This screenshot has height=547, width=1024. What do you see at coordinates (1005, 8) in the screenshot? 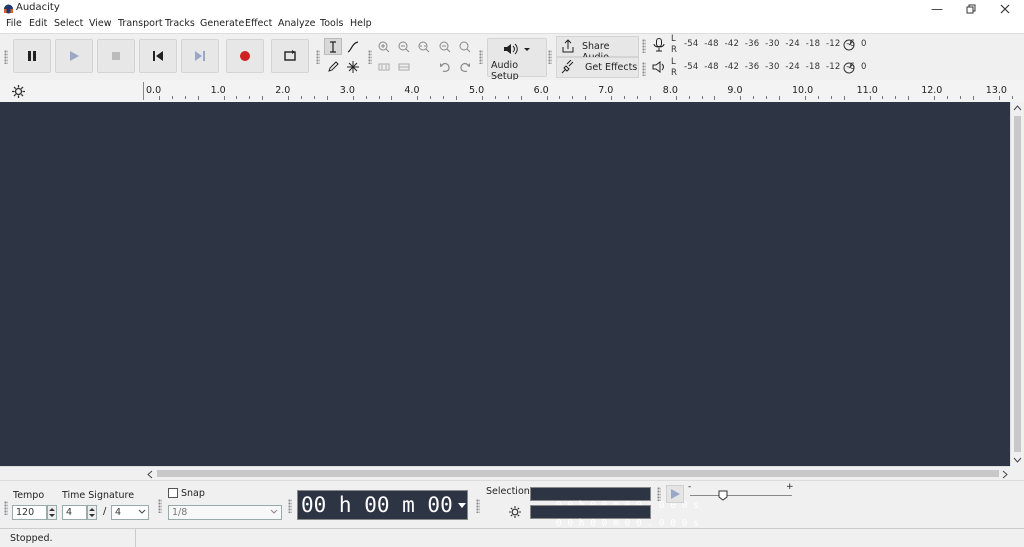
I see `close-button` at bounding box center [1005, 8].